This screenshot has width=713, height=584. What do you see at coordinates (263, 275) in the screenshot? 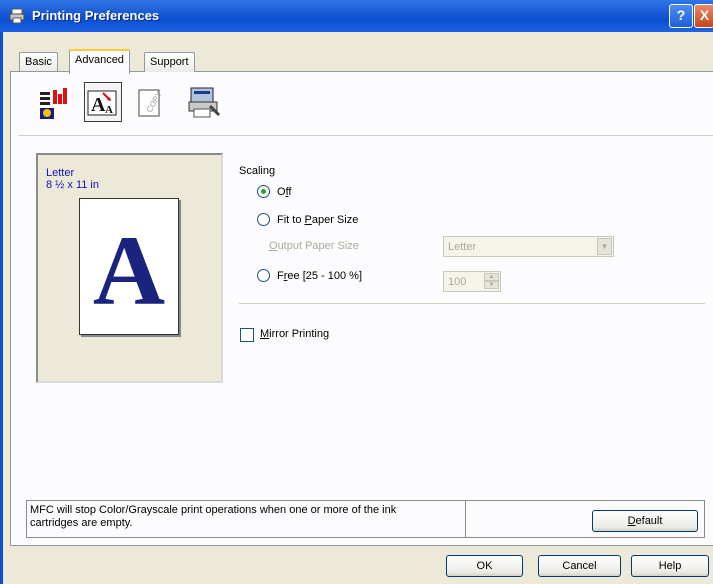
I see `free-scaling-radio` at bounding box center [263, 275].